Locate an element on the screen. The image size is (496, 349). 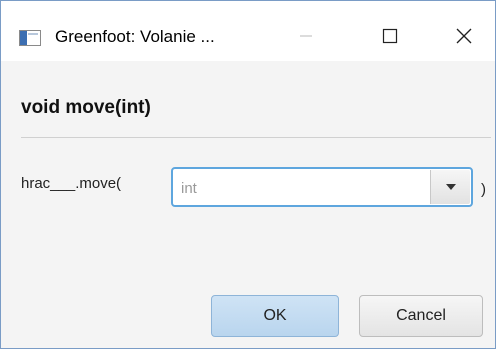
maximize-icon is located at coordinates (390, 38).